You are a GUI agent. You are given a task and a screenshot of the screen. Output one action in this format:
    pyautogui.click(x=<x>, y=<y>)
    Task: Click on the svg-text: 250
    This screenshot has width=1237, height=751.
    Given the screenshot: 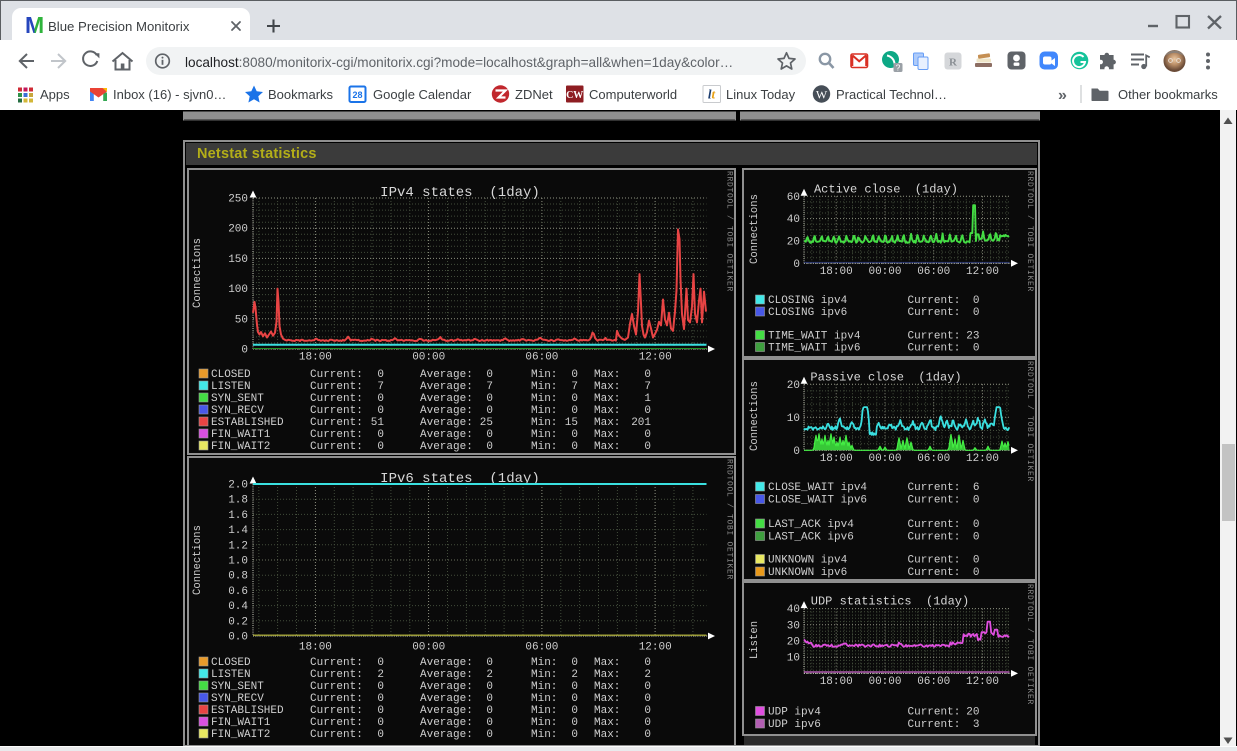 What is the action you would take?
    pyautogui.click(x=238, y=200)
    